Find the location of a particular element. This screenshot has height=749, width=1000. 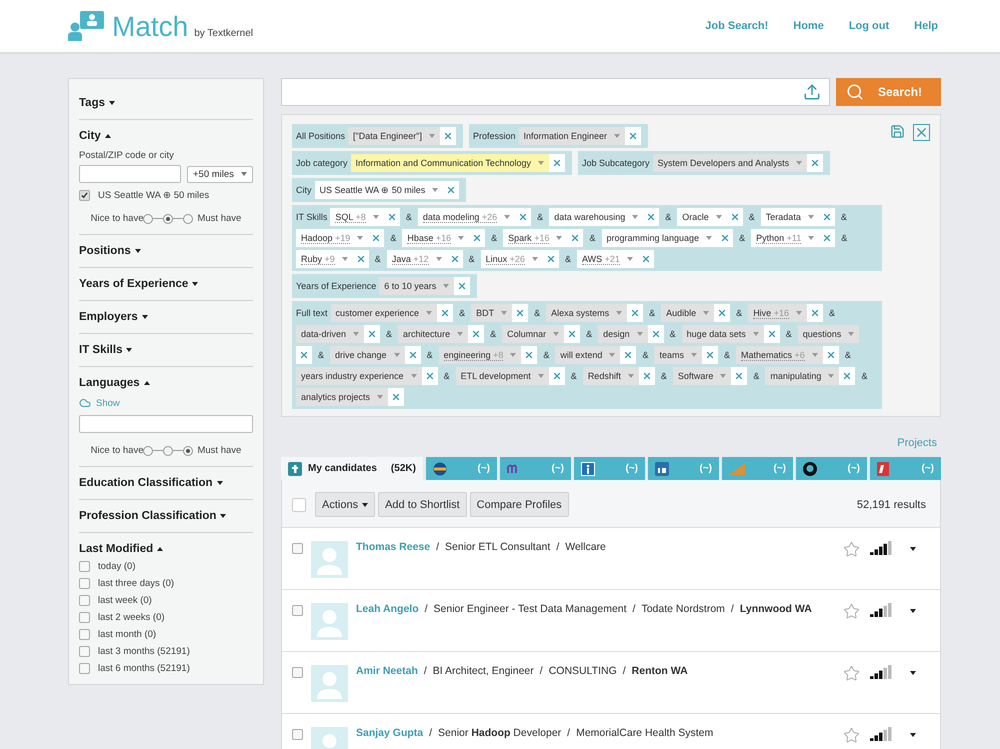

language-input is located at coordinates (166, 424).